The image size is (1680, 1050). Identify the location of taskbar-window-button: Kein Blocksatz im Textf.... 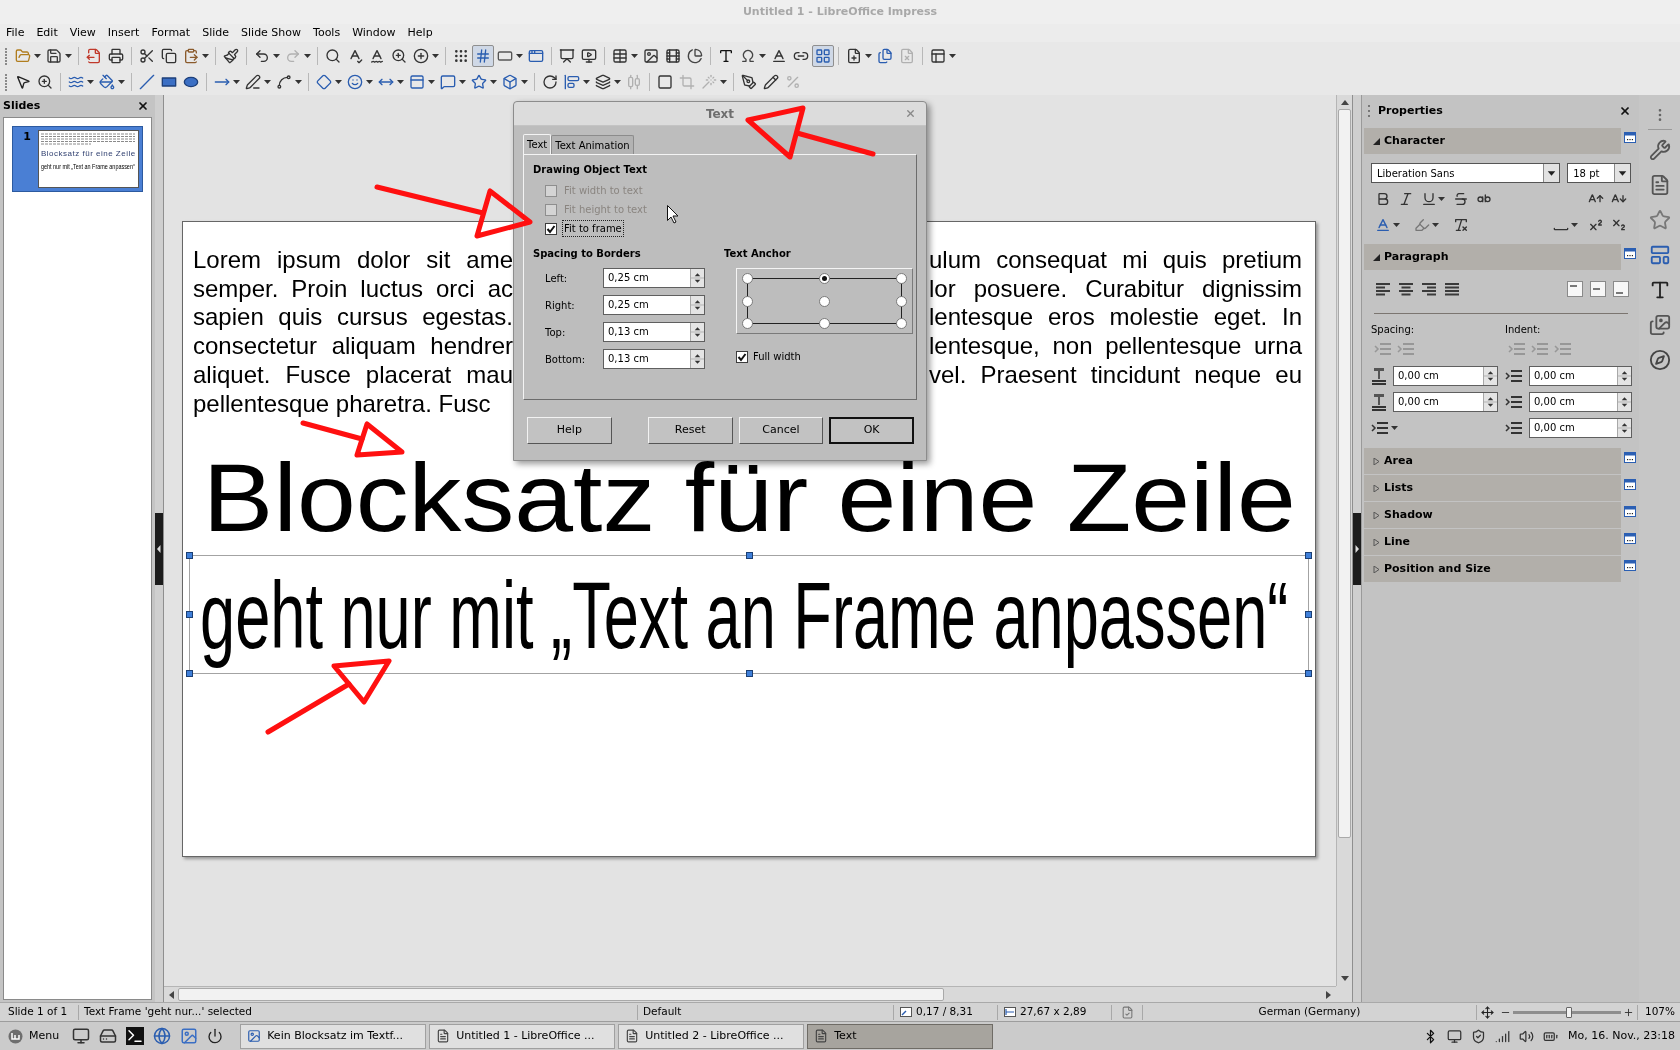
(333, 1036).